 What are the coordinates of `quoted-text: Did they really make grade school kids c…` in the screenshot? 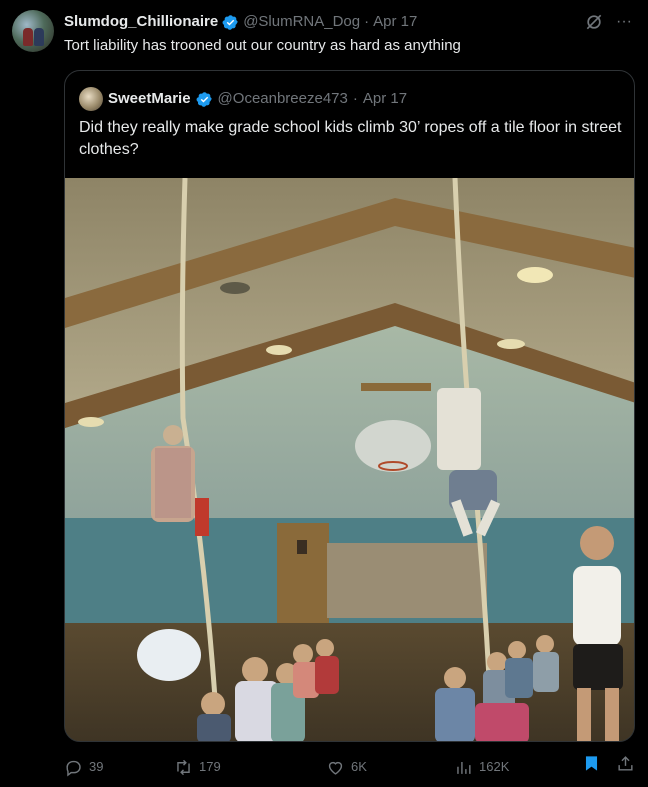 It's located at (350, 138).